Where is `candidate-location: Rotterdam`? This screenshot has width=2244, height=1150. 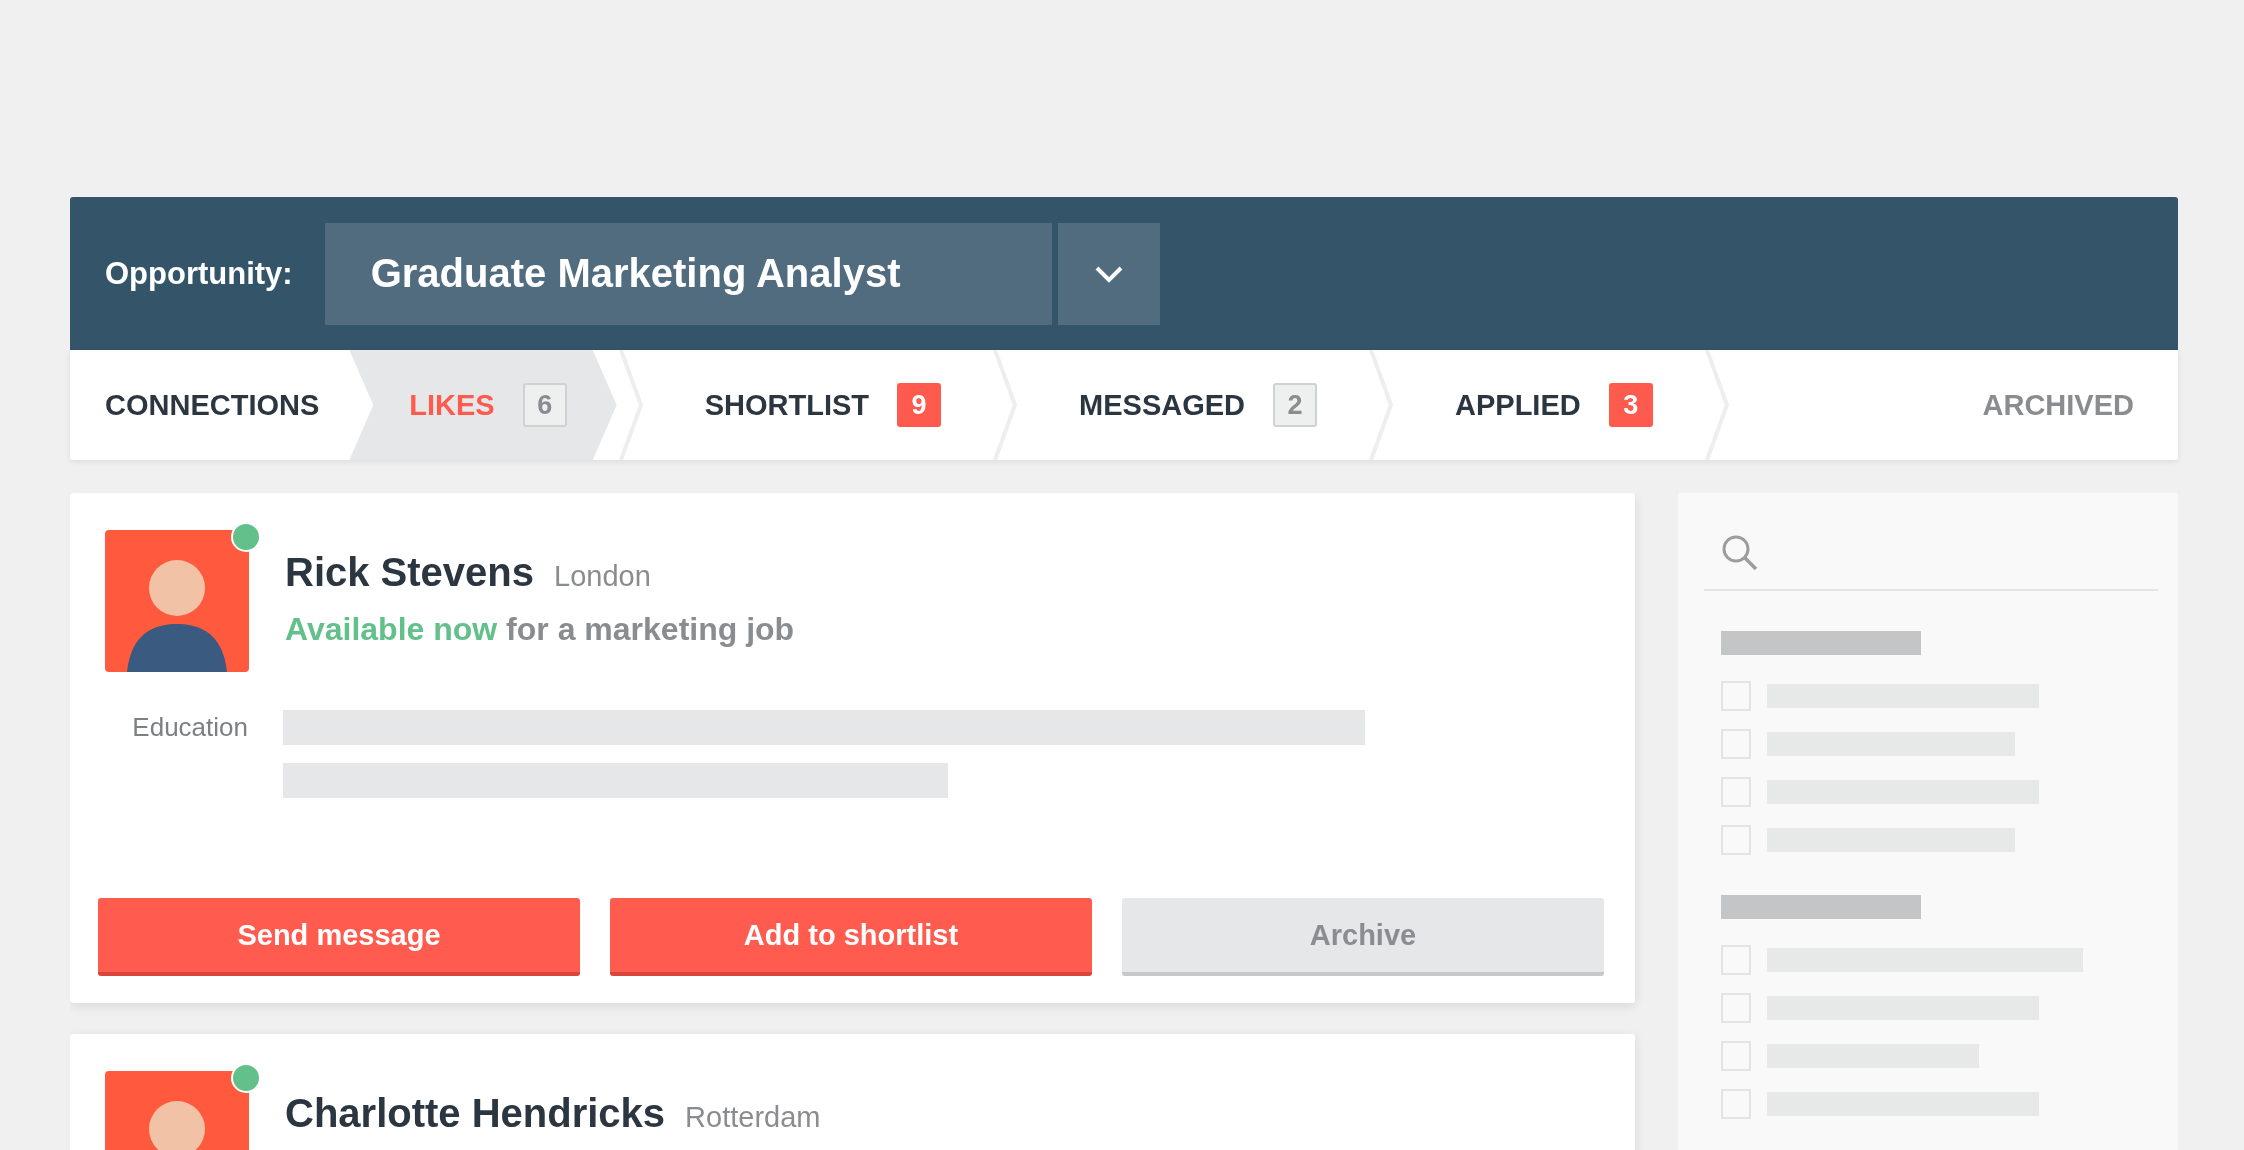 candidate-location: Rotterdam is located at coordinates (753, 1117).